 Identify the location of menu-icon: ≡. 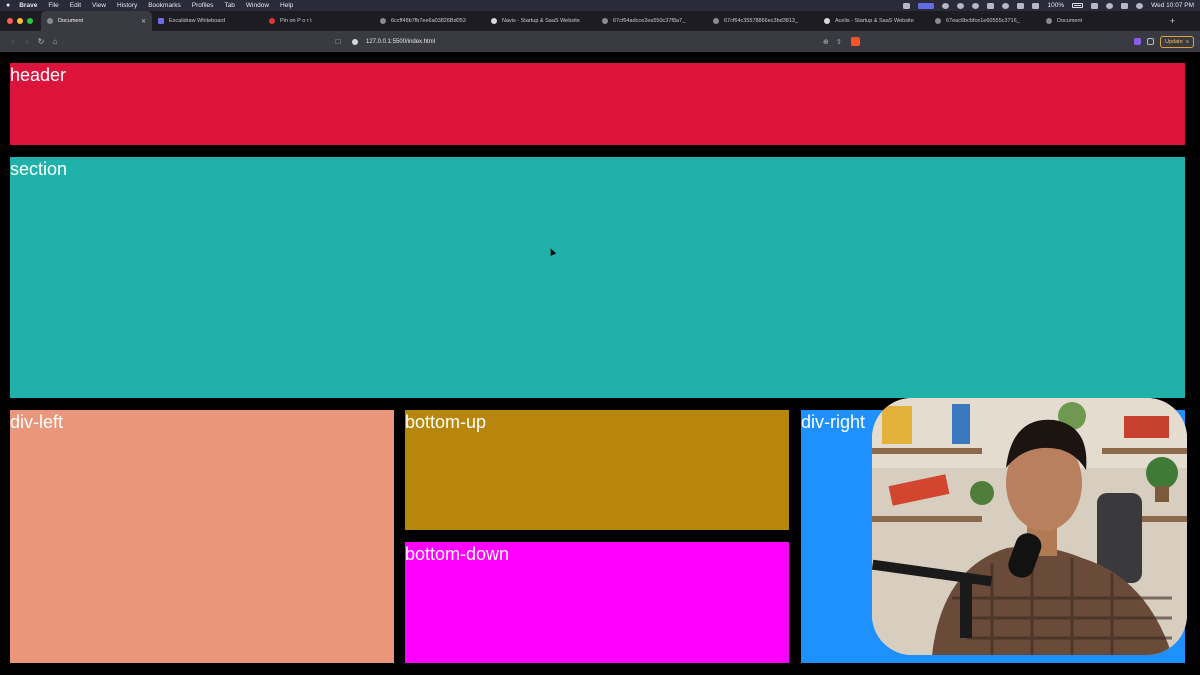
(1187, 41).